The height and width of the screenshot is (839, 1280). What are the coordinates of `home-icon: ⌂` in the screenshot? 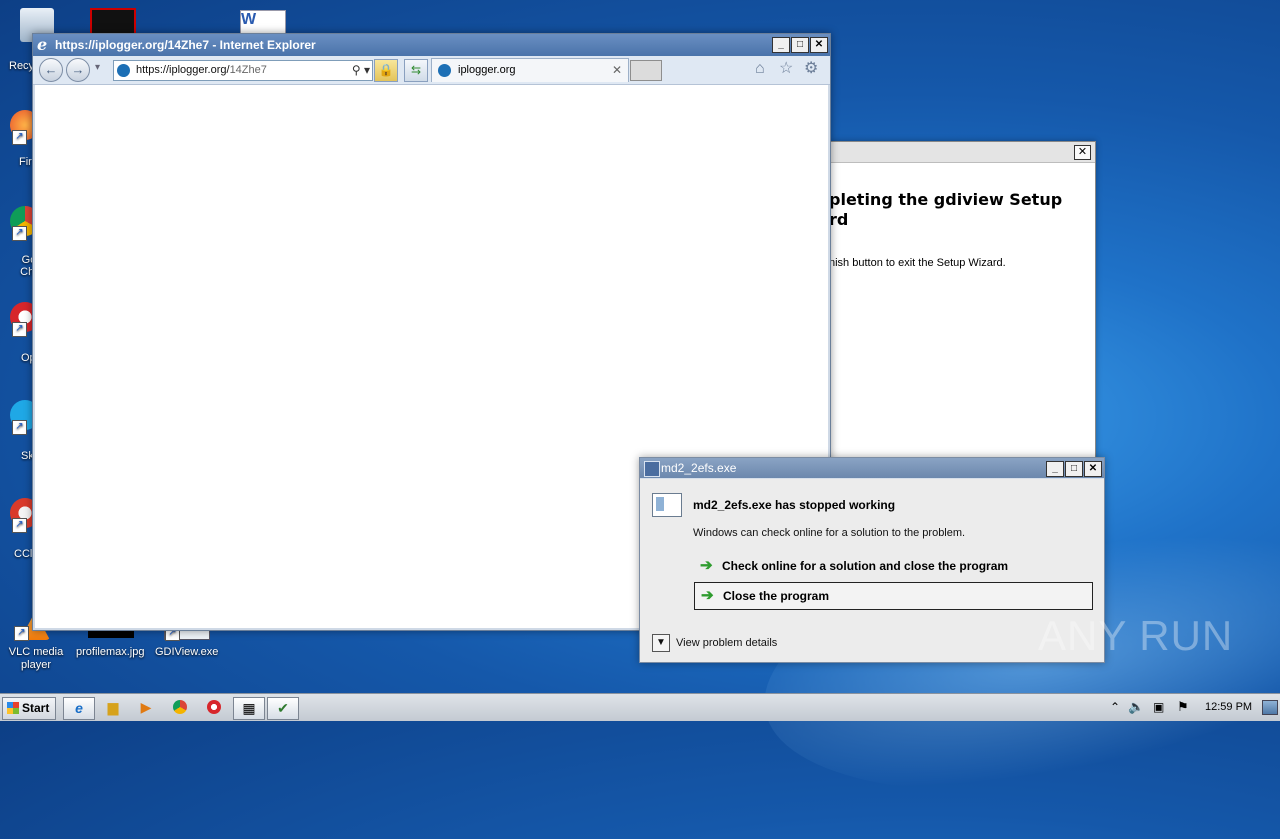 It's located at (760, 69).